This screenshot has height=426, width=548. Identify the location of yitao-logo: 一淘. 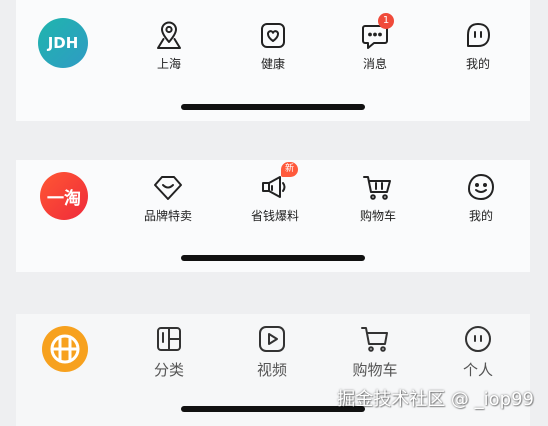
(64, 196).